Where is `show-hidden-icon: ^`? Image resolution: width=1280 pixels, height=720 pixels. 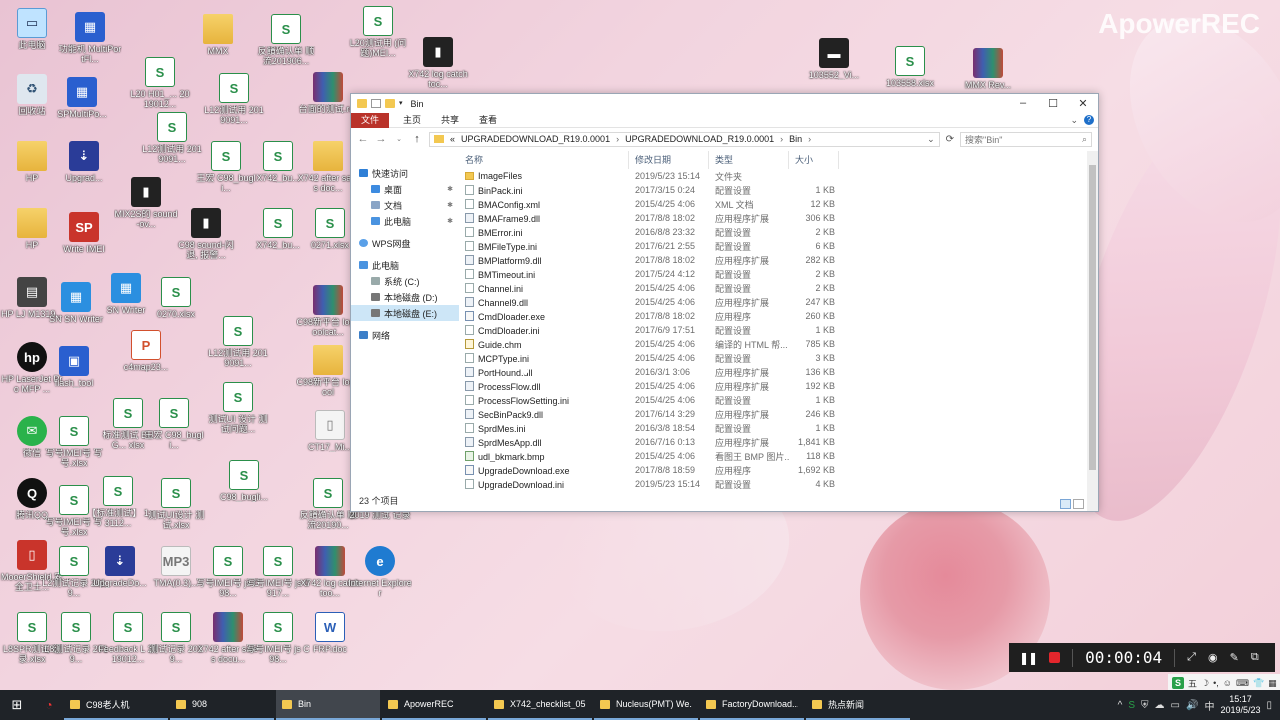
show-hidden-icon: ^ is located at coordinates (1120, 705).